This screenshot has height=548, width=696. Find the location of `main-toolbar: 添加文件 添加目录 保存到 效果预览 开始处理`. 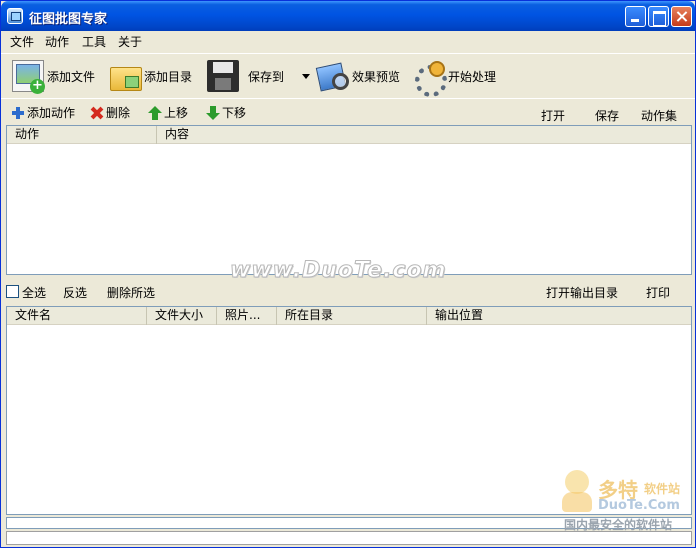

main-toolbar: 添加文件 添加目录 保存到 效果预览 开始处理 is located at coordinates (348, 75).